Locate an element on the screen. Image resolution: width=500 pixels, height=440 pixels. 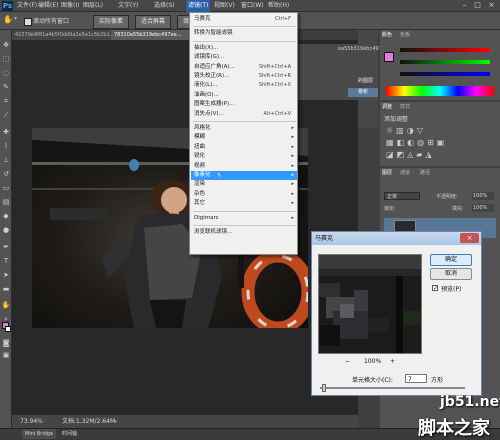
blur-tool-icon: ◆ is located at coordinates (6, 216).